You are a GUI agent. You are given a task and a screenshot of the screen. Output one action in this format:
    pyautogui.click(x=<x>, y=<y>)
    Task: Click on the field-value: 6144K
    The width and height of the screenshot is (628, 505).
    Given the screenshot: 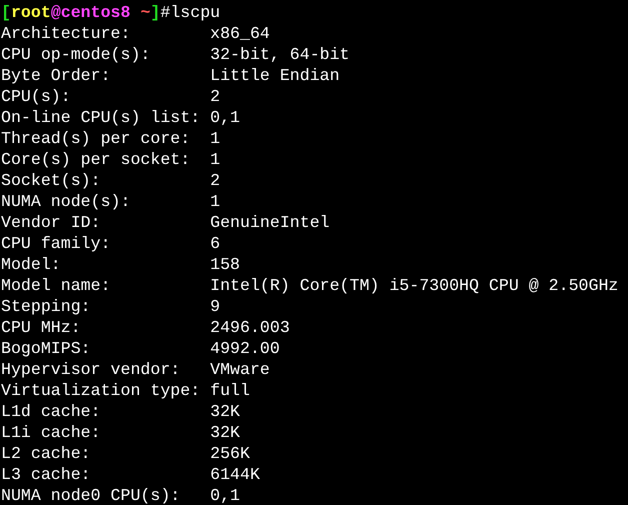 What is the action you would take?
    pyautogui.click(x=235, y=474)
    